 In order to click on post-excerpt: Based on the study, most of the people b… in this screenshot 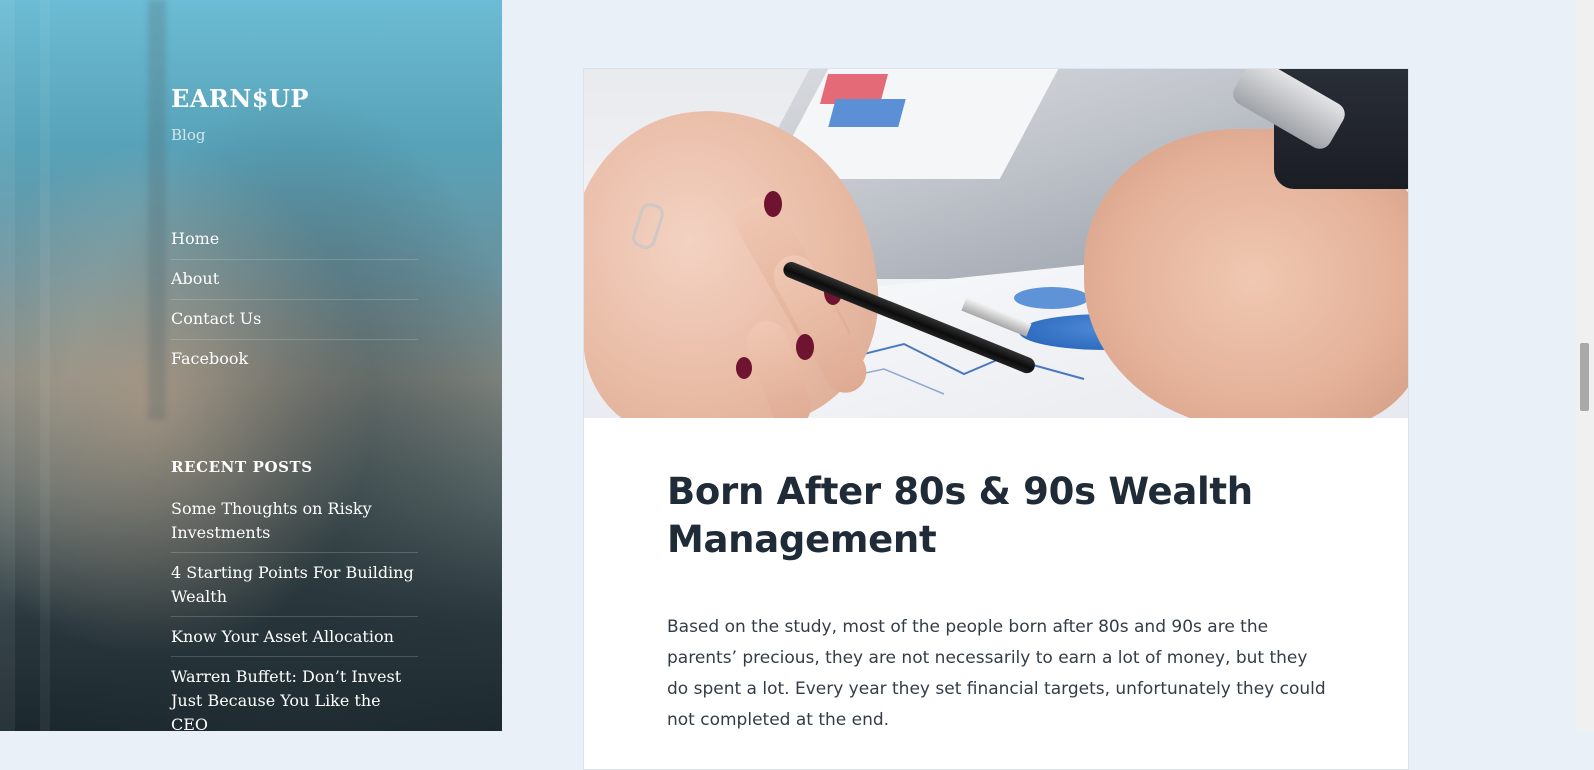, I will do `click(996, 673)`.